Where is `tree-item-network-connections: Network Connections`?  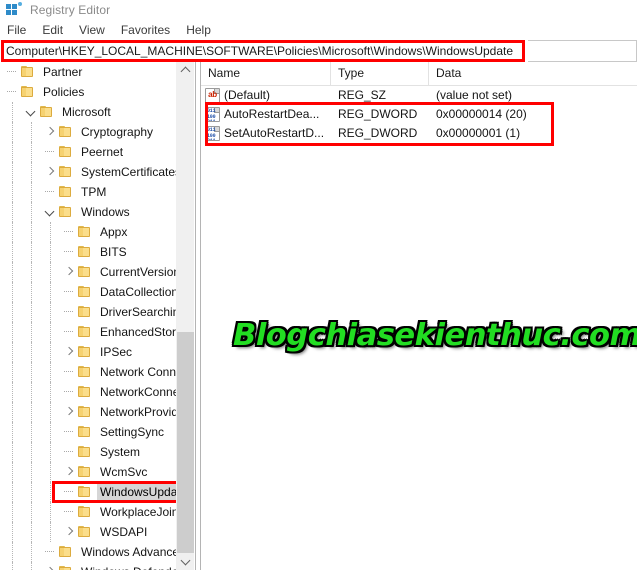
tree-item-network-connections: Network Connections is located at coordinates (97, 372).